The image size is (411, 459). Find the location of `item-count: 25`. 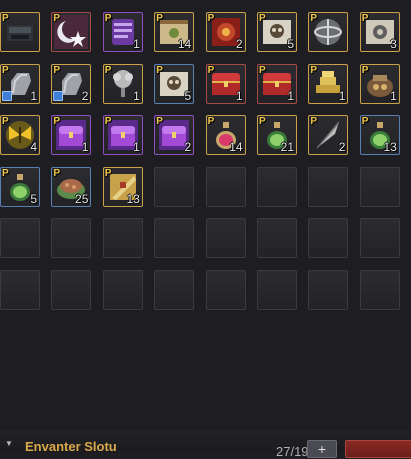

item-count: 25 is located at coordinates (82, 198).